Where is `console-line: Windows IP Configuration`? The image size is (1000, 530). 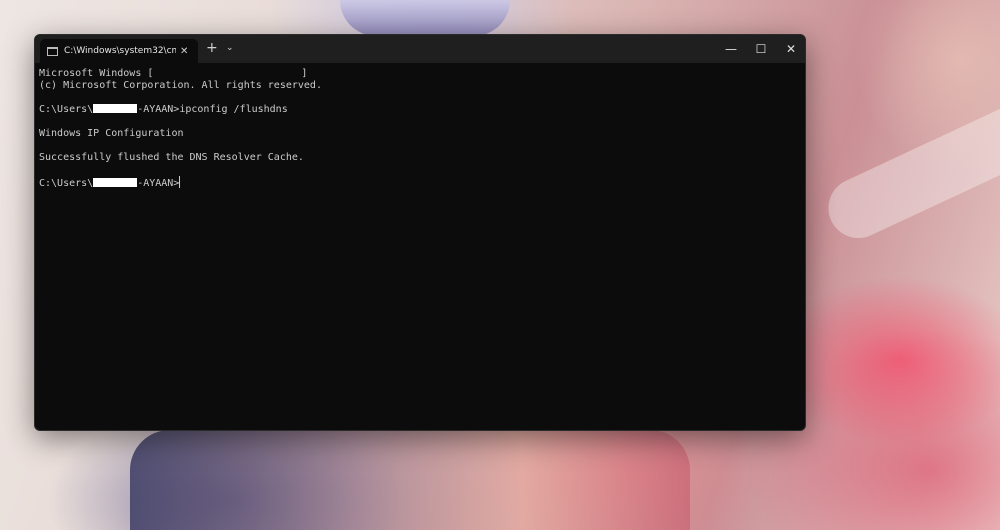 console-line: Windows IP Configuration is located at coordinates (111, 133).